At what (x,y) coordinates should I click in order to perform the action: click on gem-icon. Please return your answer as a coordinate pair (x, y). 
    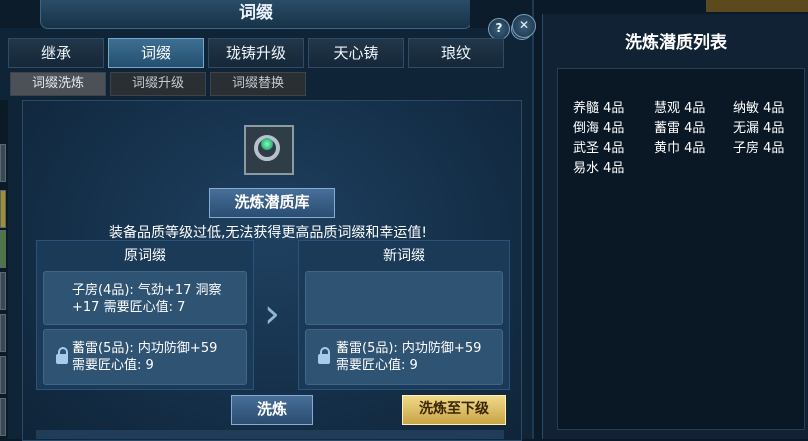
    Looking at the image, I should click on (267, 144).